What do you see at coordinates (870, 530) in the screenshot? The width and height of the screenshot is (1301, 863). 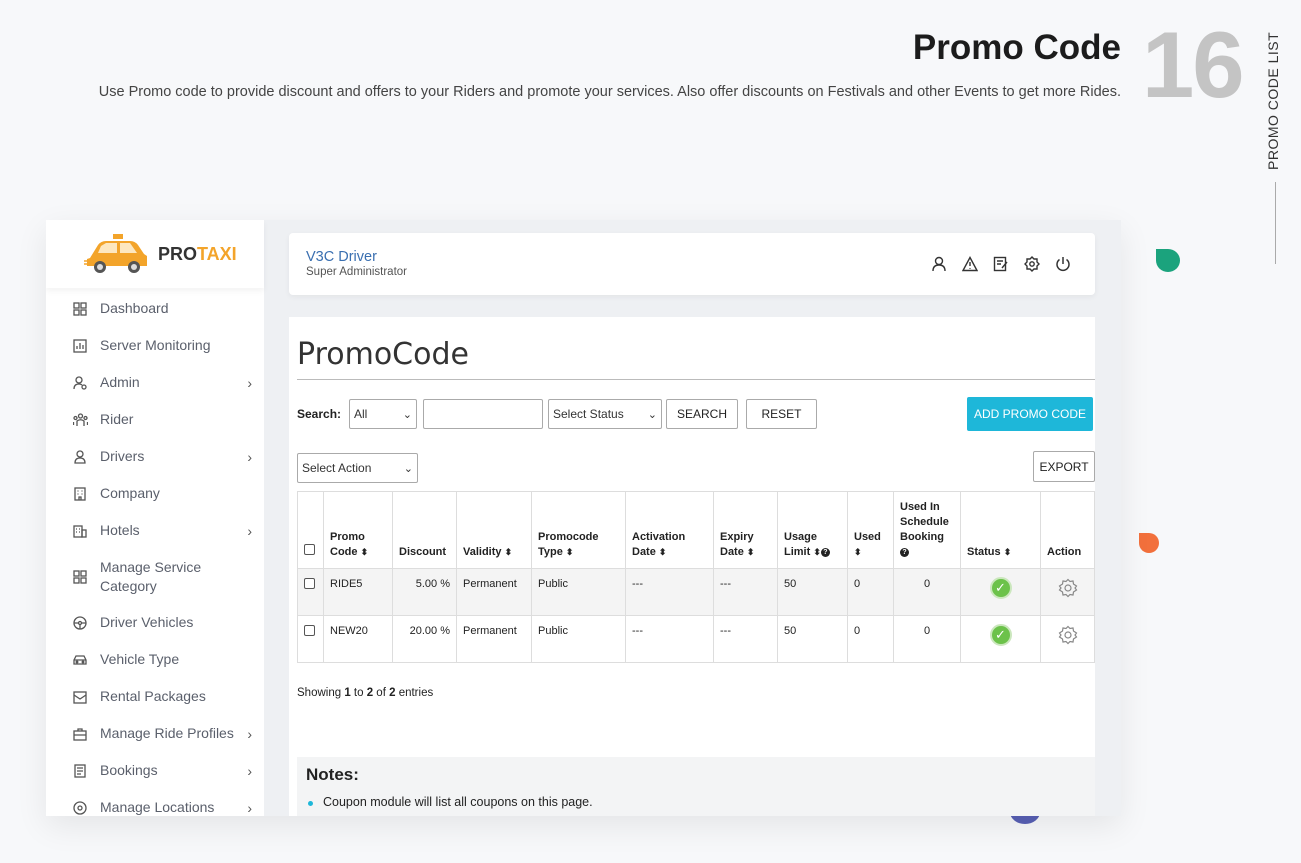 I see `header-used: Used ⬍` at bounding box center [870, 530].